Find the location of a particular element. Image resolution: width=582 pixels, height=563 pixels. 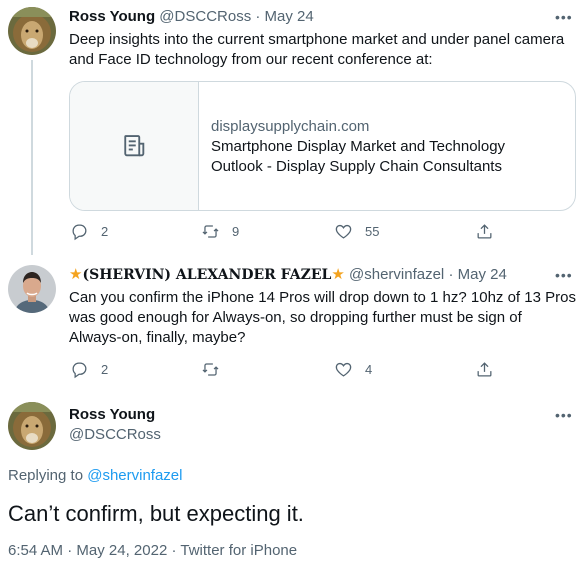

like-button: 55 is located at coordinates (356, 231).